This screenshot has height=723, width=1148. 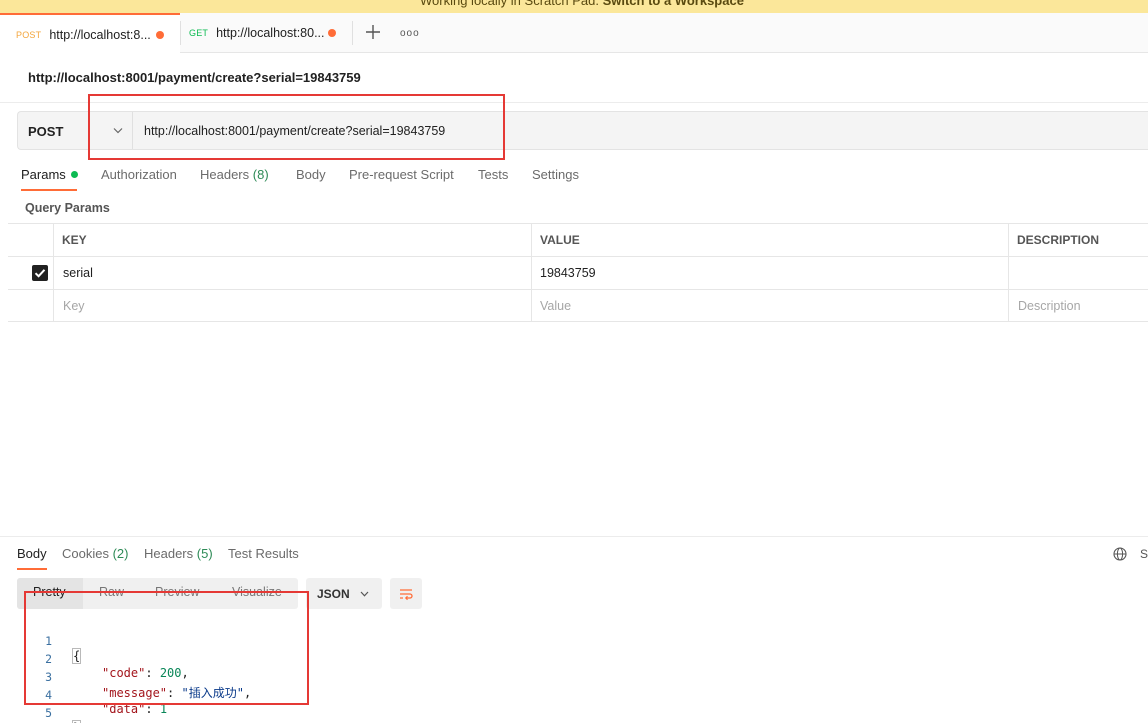 What do you see at coordinates (56, 707) in the screenshot?
I see `code-line: 5 }` at bounding box center [56, 707].